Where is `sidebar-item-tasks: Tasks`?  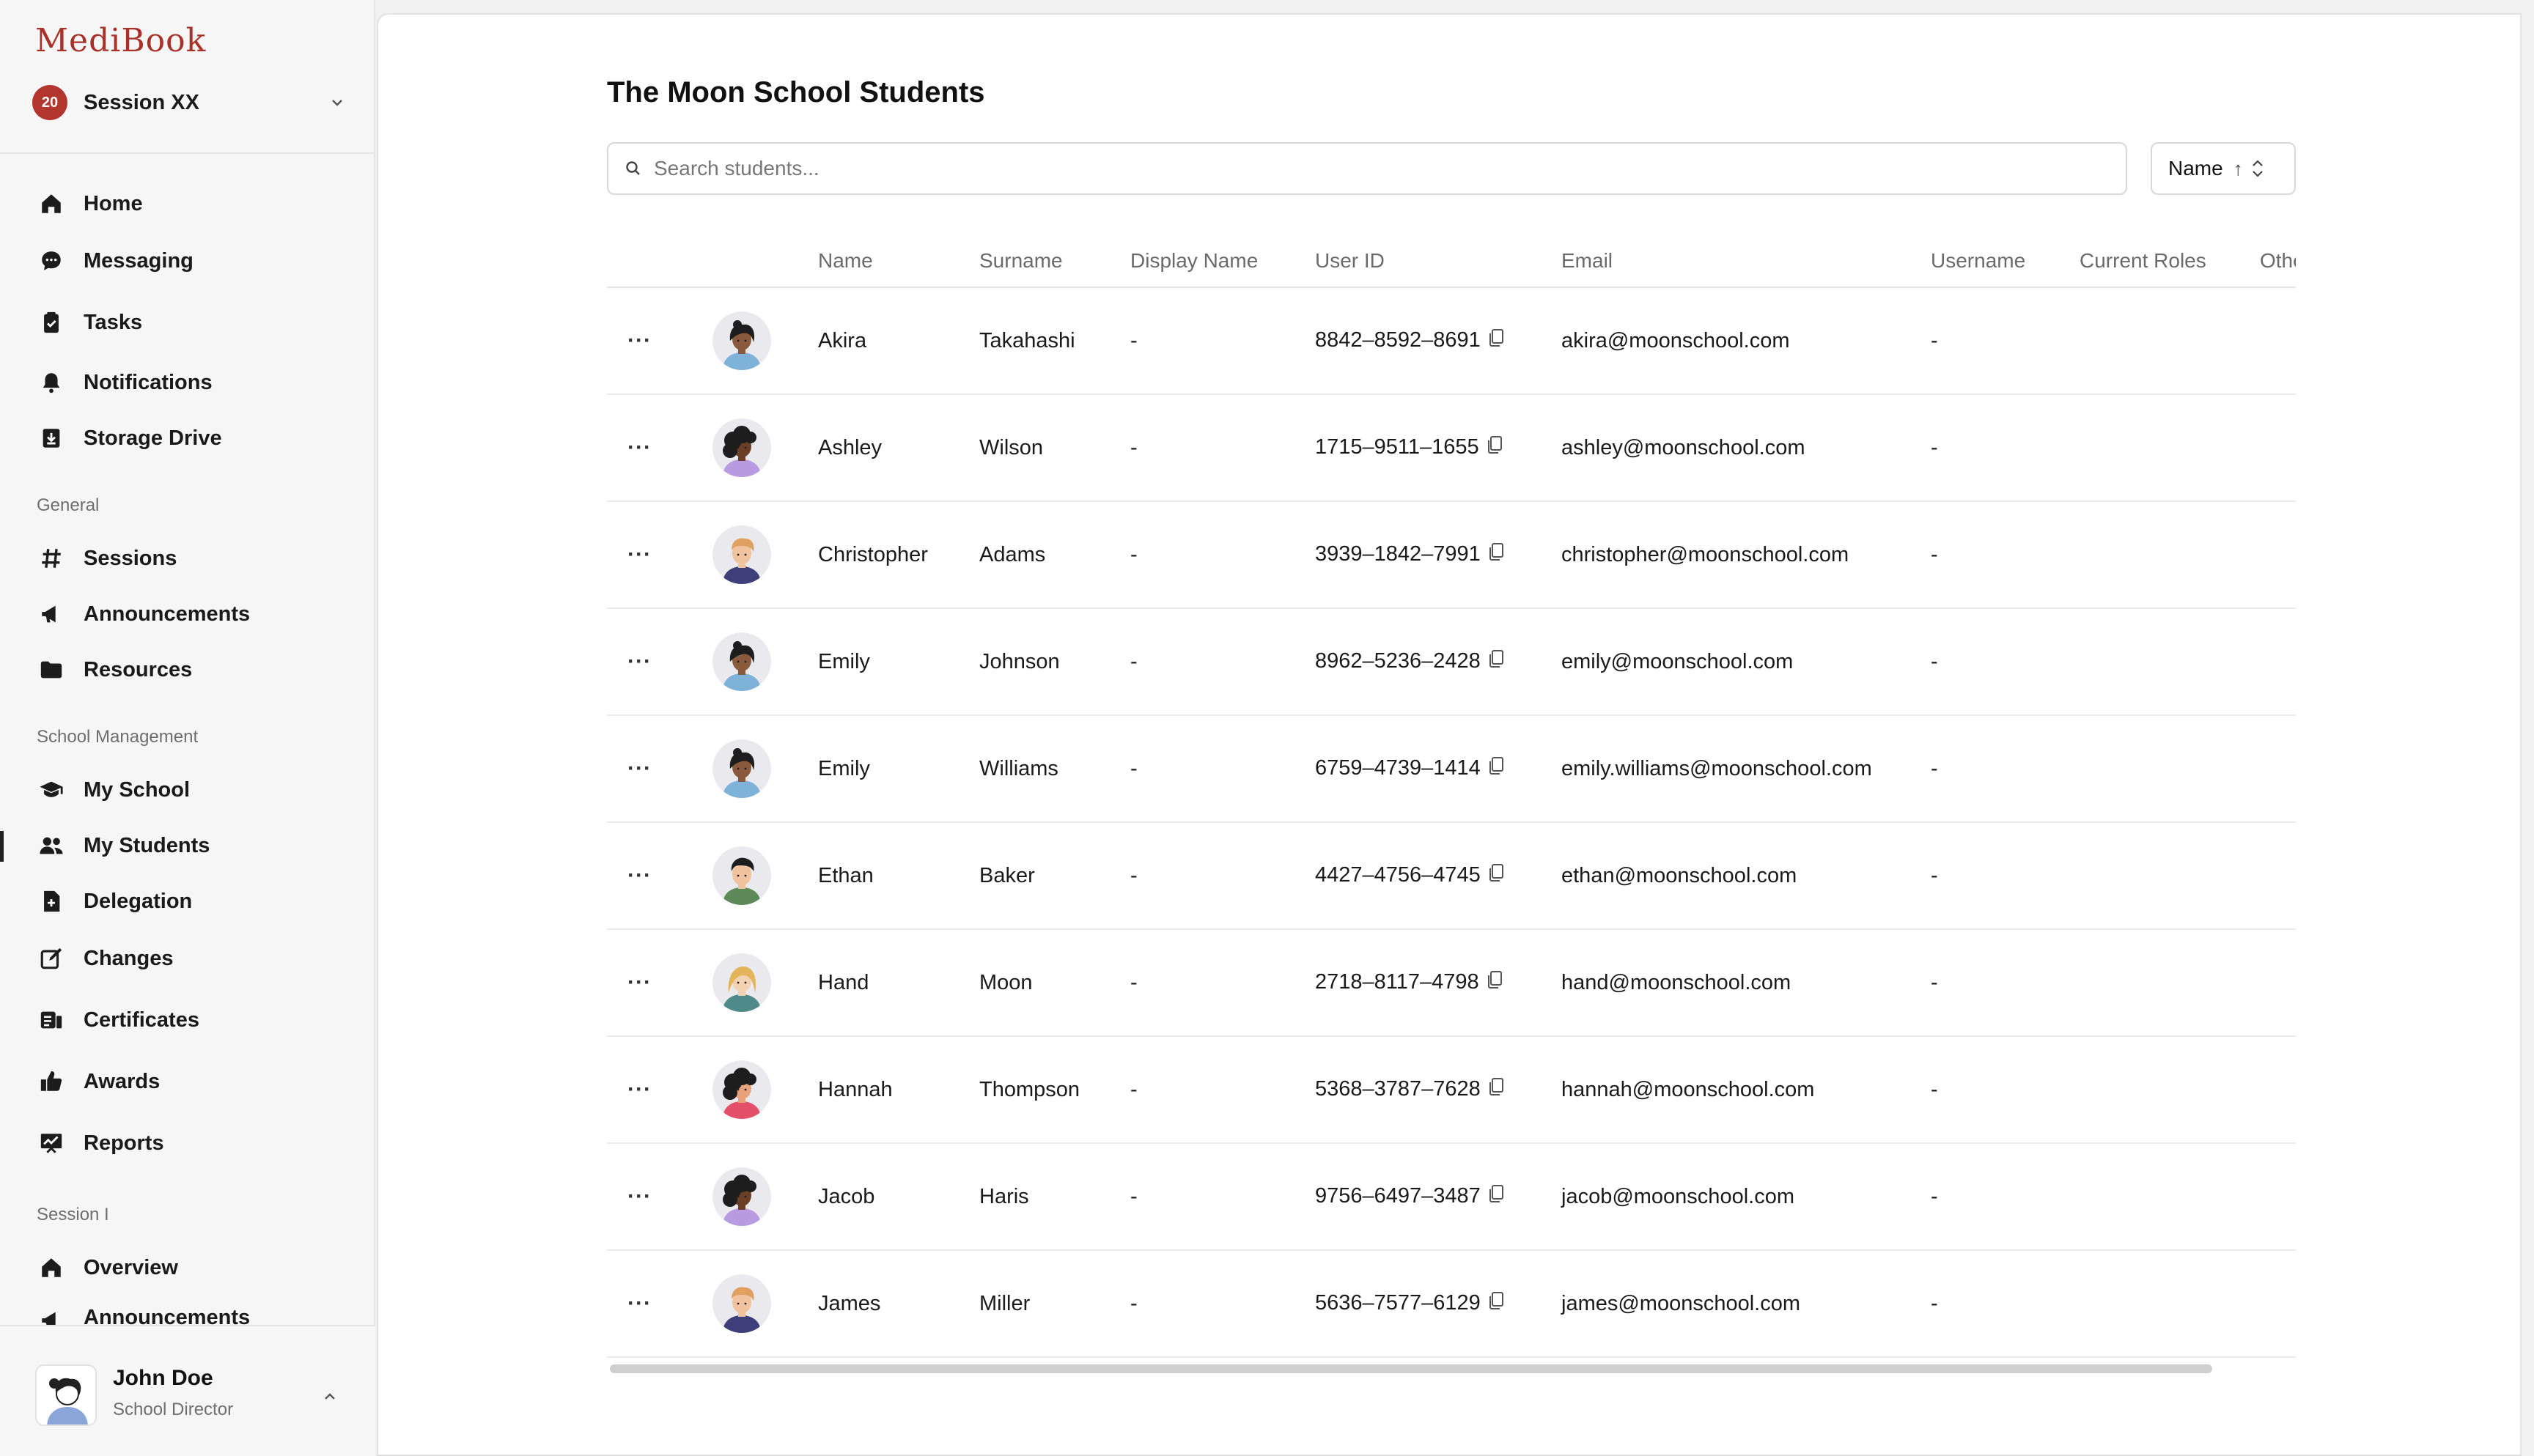
sidebar-item-tasks: Tasks is located at coordinates (89, 322).